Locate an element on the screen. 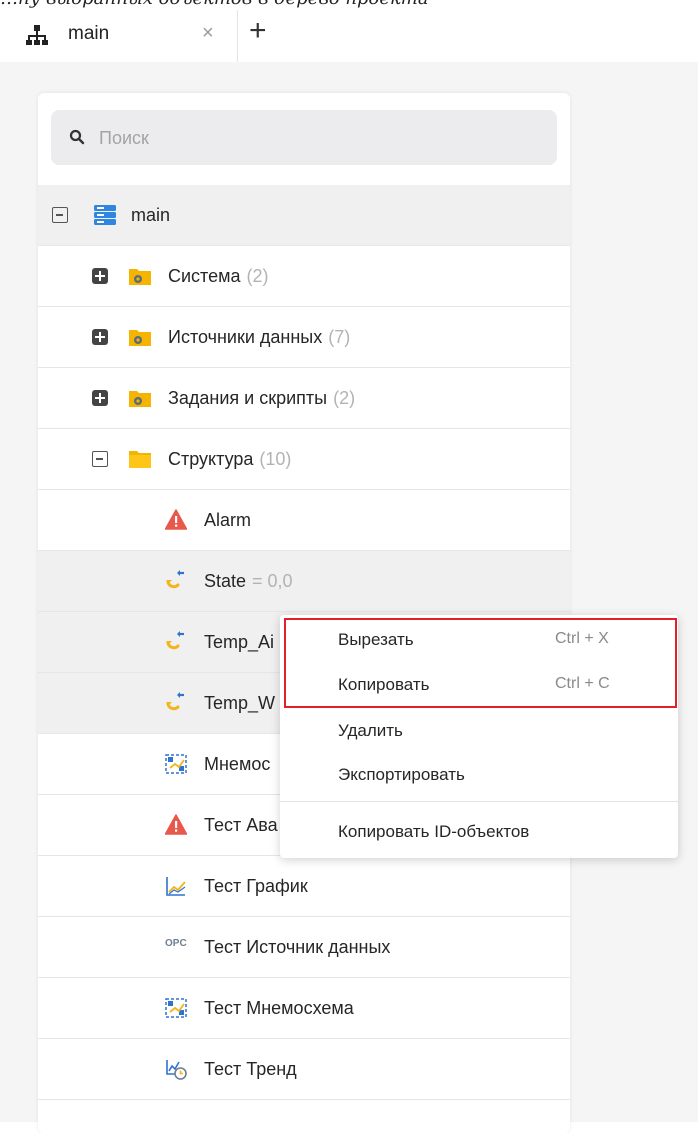 This screenshot has height=1133, width=698. tree-node-label: Тест Источник данных is located at coordinates (297, 946).